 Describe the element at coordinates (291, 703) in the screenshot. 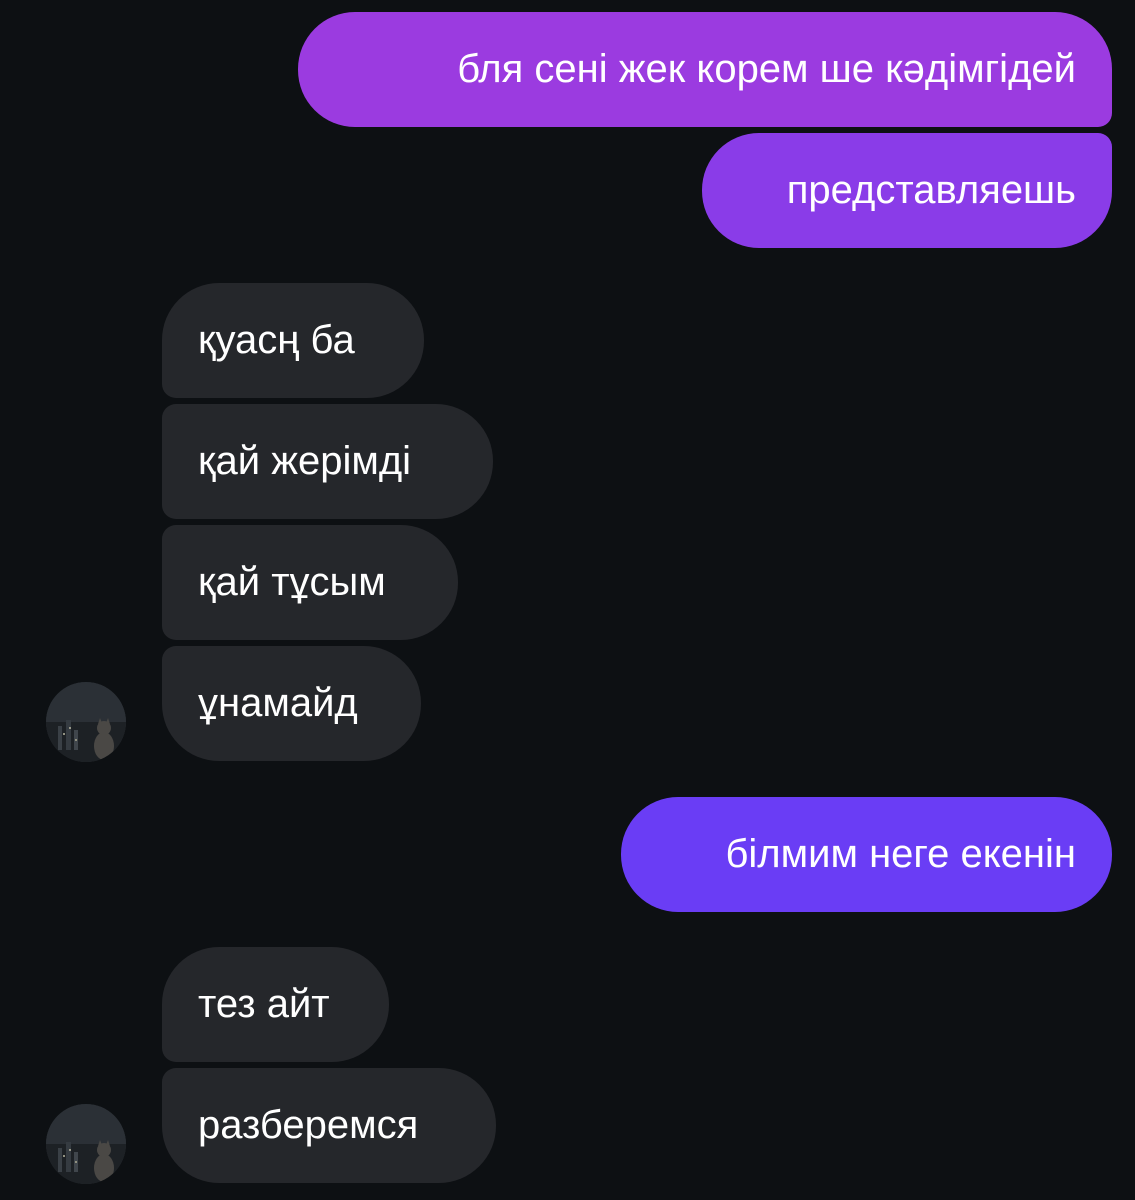

I see `message-bubble-incoming: ұнамайд` at that location.